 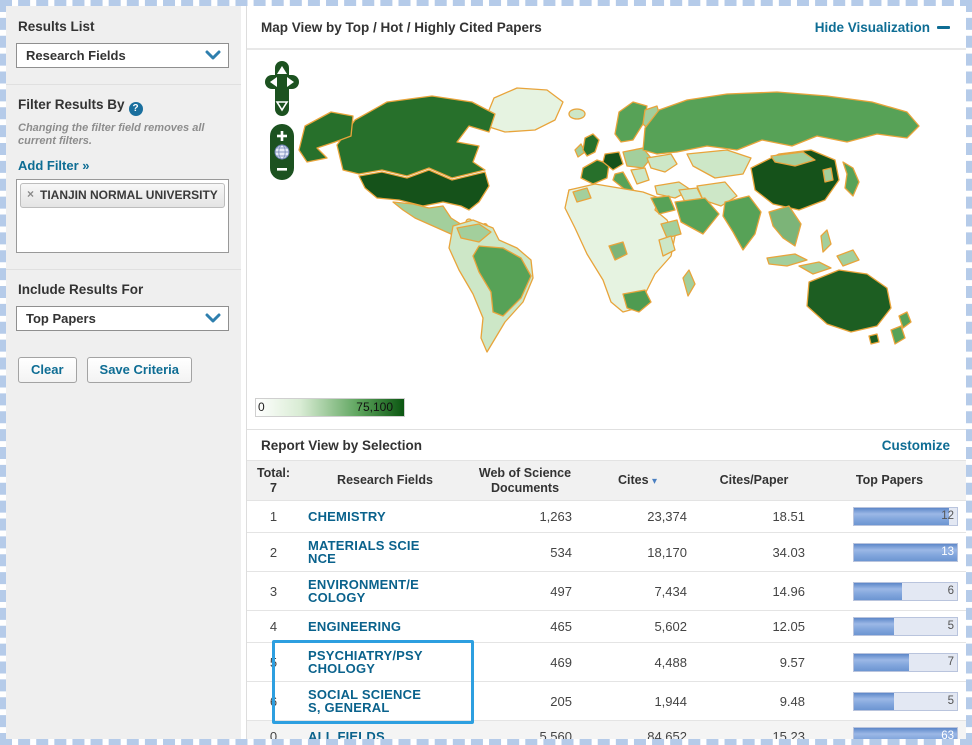 I want to click on row-field: SOCIAL SCIENCES, GENERAL, so click(x=385, y=701).